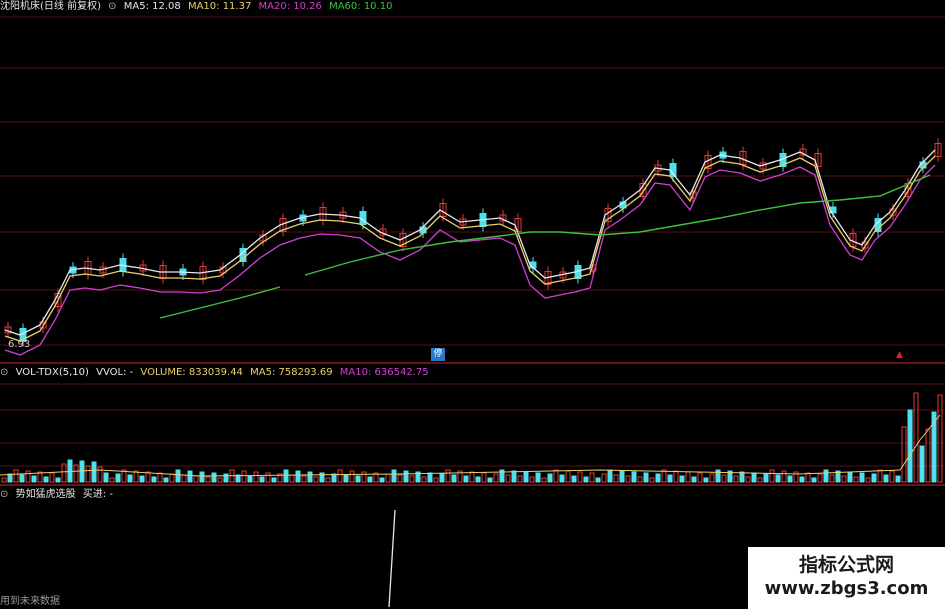 This screenshot has width=945, height=609. What do you see at coordinates (97, 494) in the screenshot?
I see `buy-signal-value: 买进: -` at bounding box center [97, 494].